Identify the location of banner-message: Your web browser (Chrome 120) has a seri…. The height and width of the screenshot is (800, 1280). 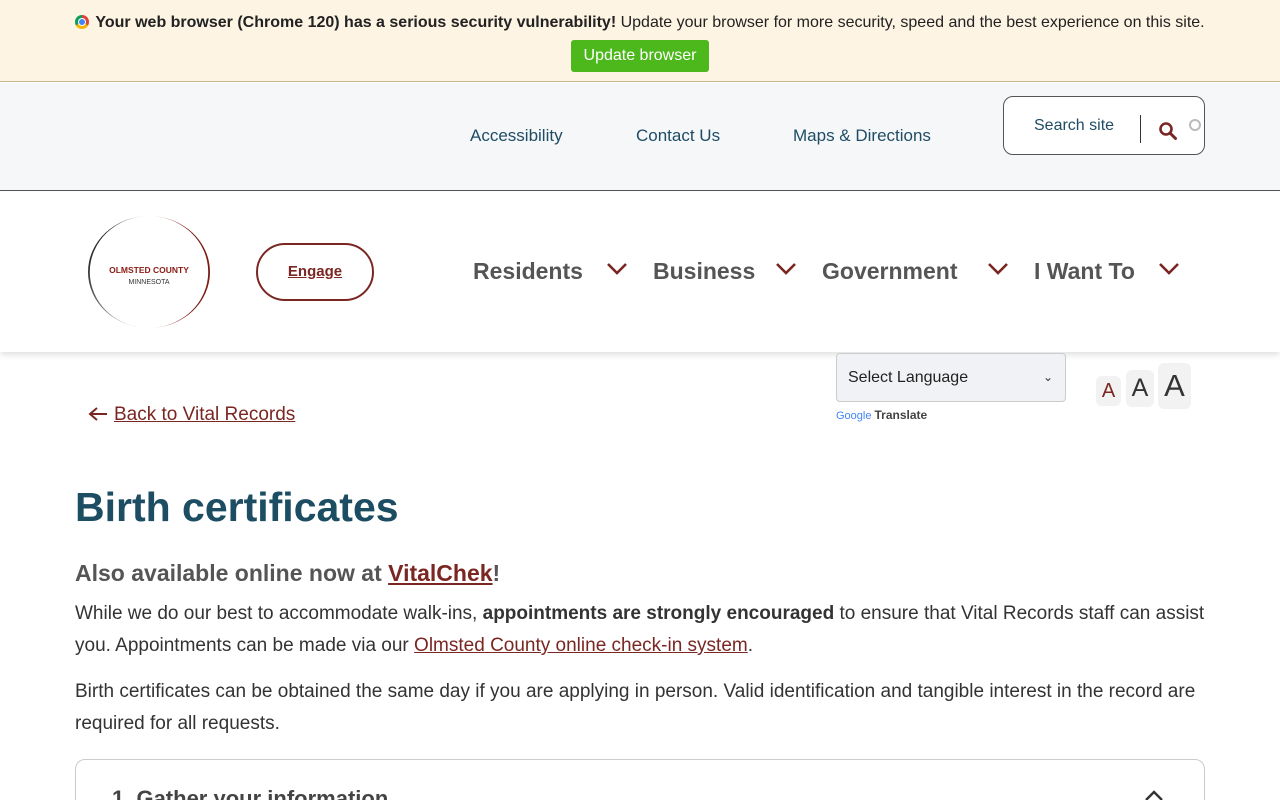
(640, 23).